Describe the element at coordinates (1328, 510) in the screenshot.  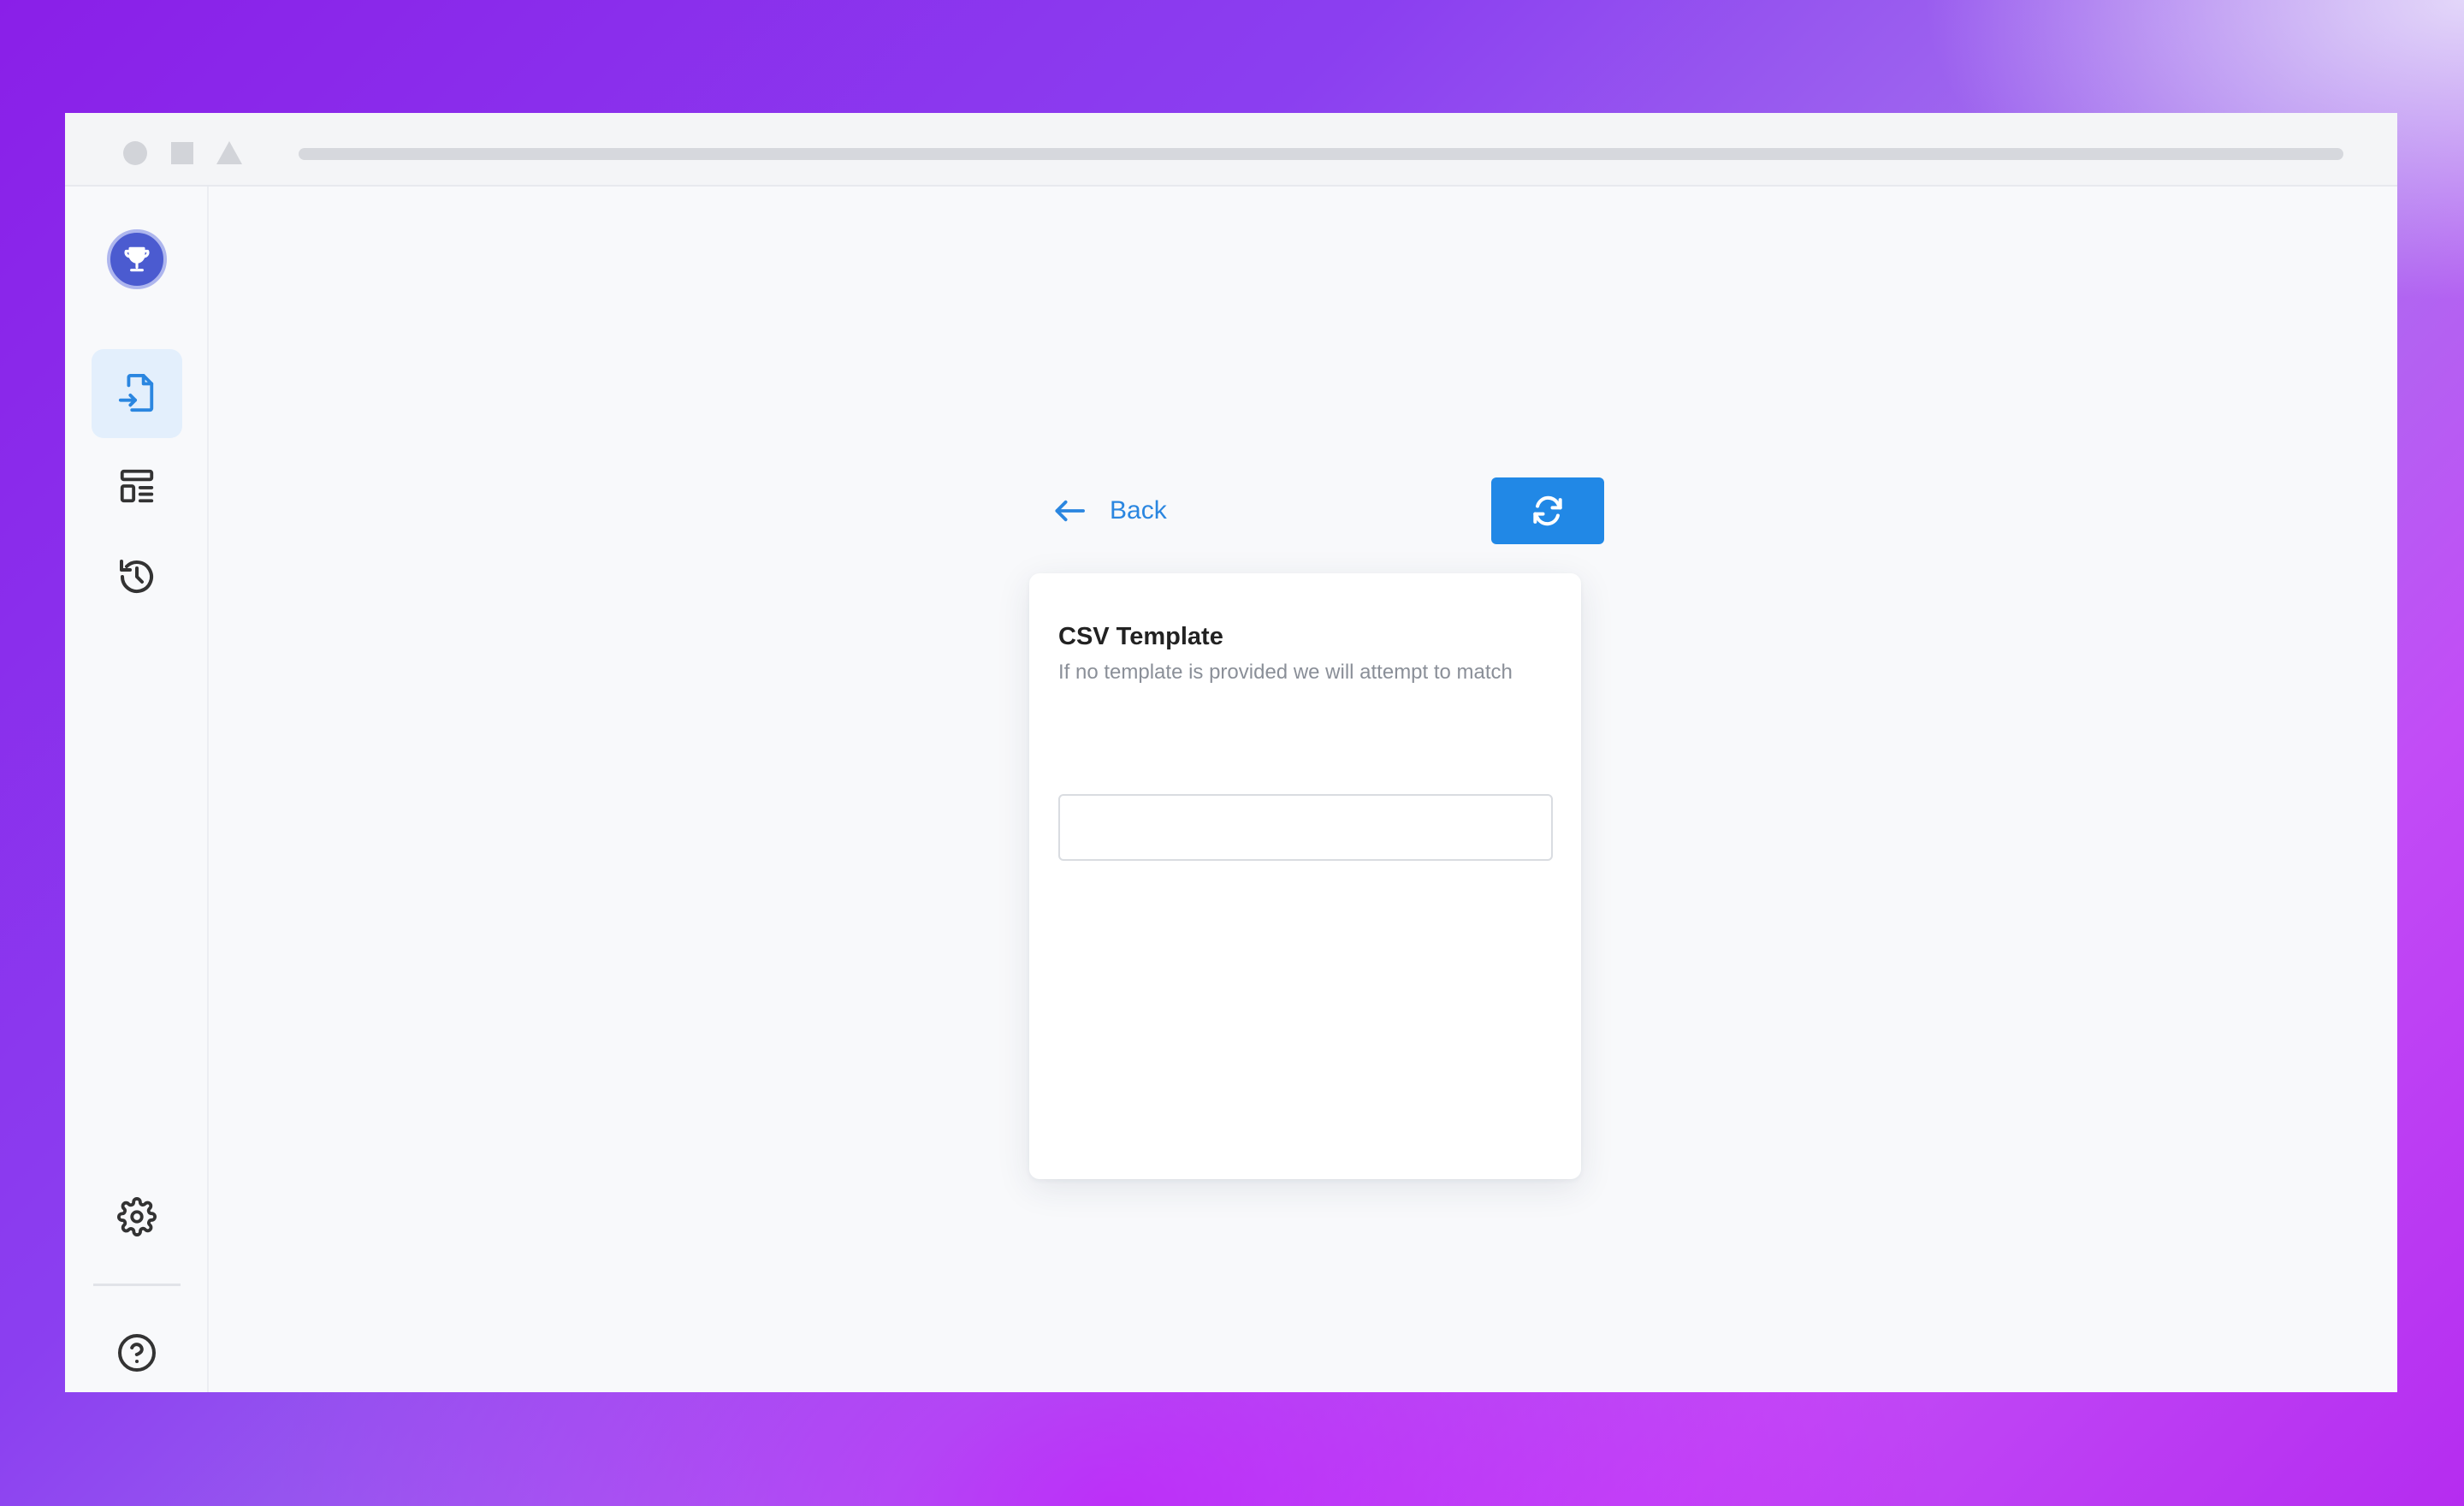
I see `form-topbar: Back` at that location.